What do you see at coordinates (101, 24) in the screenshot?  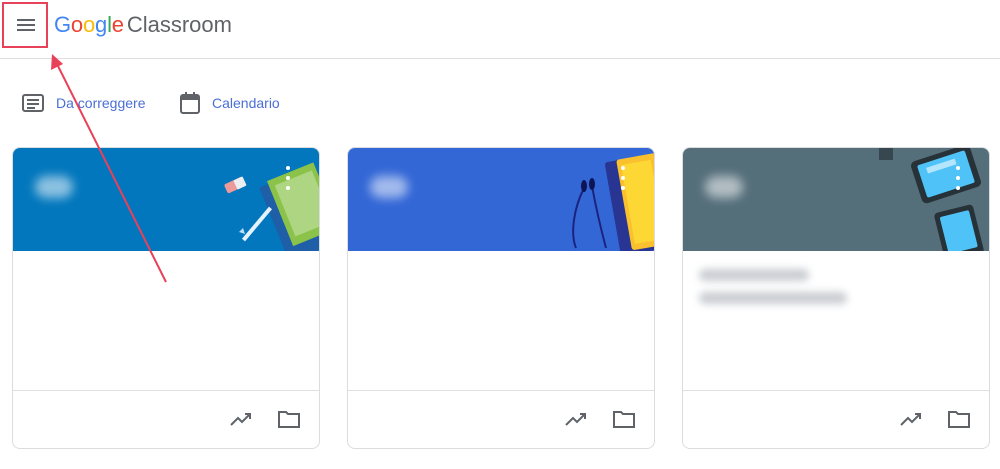 I see `google-wordmark-letter: g` at bounding box center [101, 24].